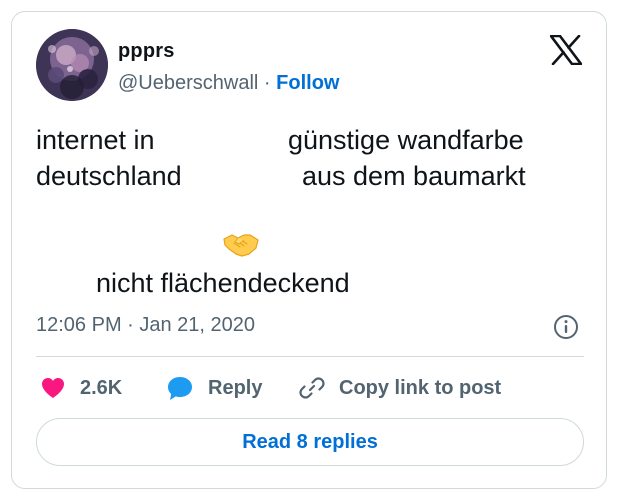 The width and height of the screenshot is (620, 502). I want to click on follow-link: Follow, so click(307, 83).